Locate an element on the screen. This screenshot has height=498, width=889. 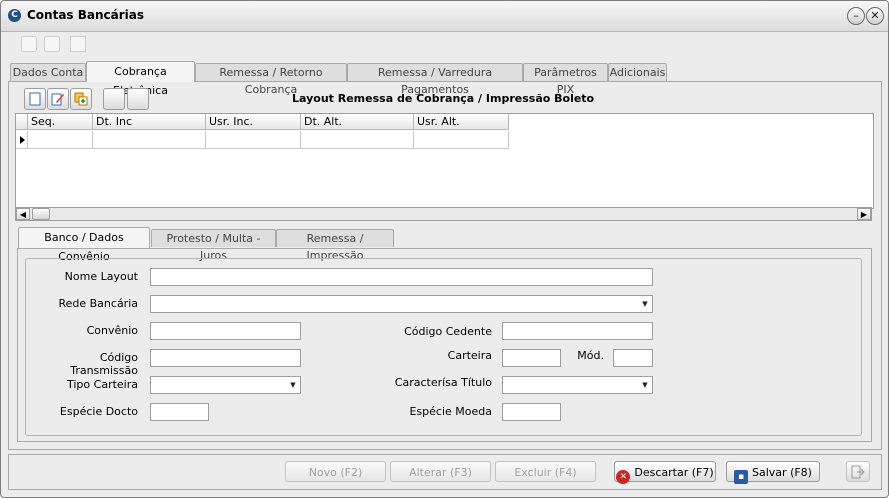
app-icon: C is located at coordinates (14, 15).